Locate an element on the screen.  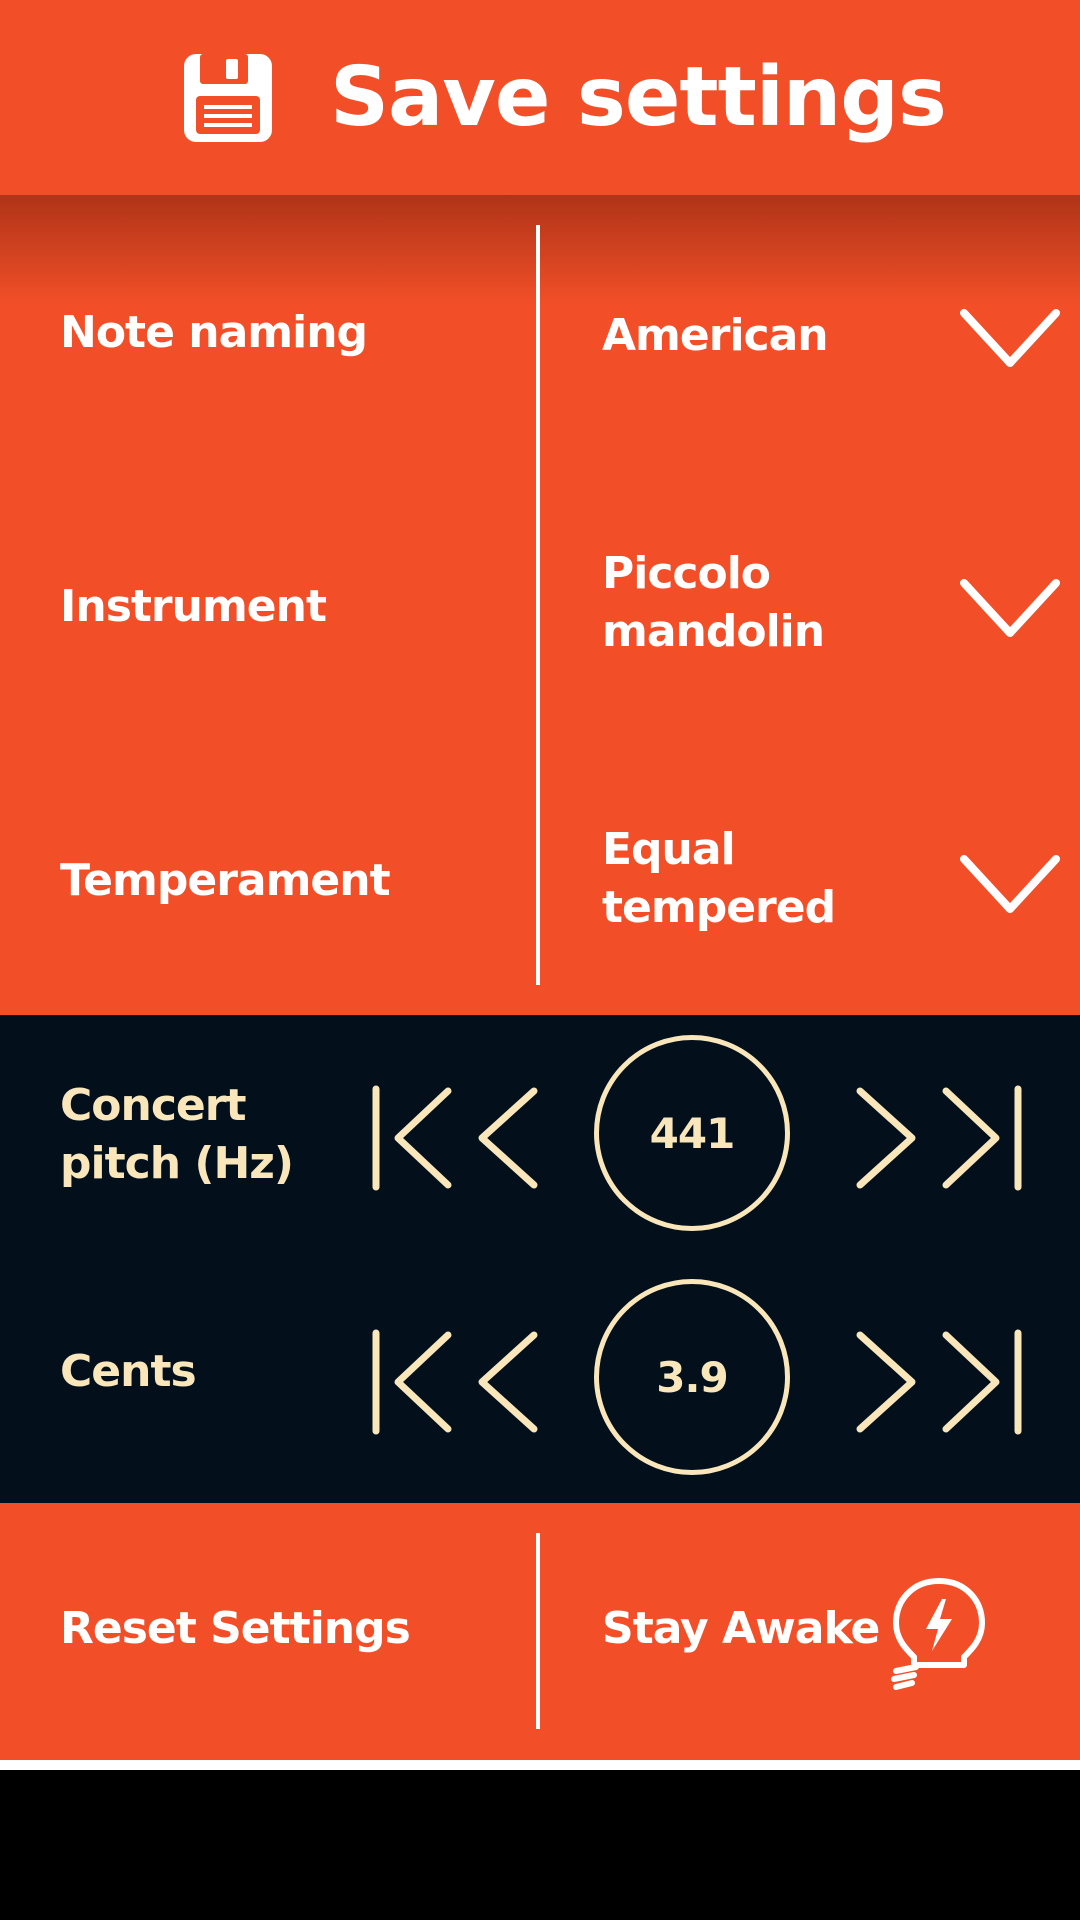
concert-pitch-label: Concert pitch (Hz) is located at coordinates (177, 1134).